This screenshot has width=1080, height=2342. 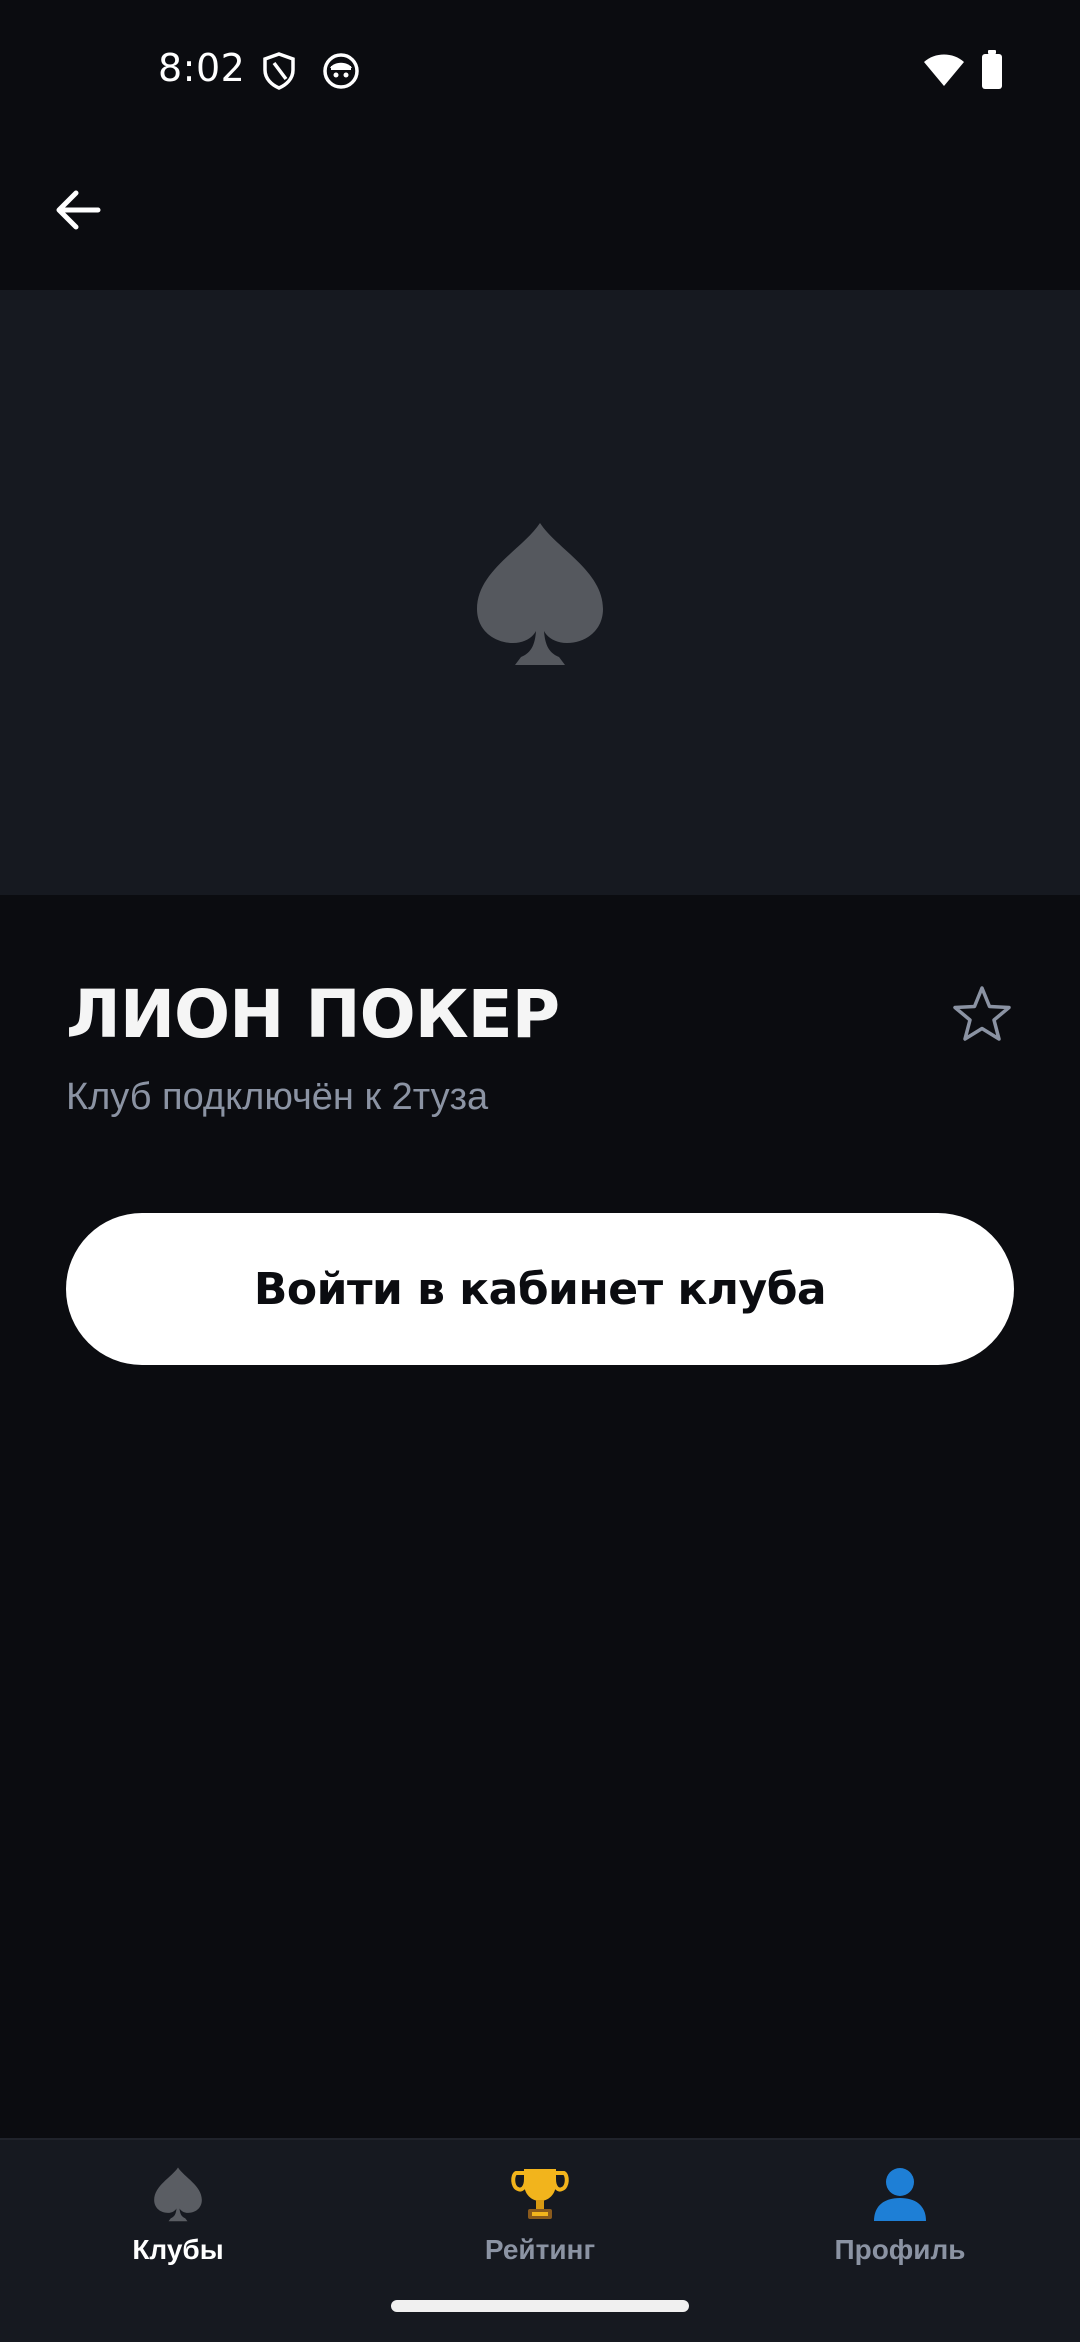 What do you see at coordinates (178, 2227) in the screenshot?
I see `nav-item-clubs: Клубы` at bounding box center [178, 2227].